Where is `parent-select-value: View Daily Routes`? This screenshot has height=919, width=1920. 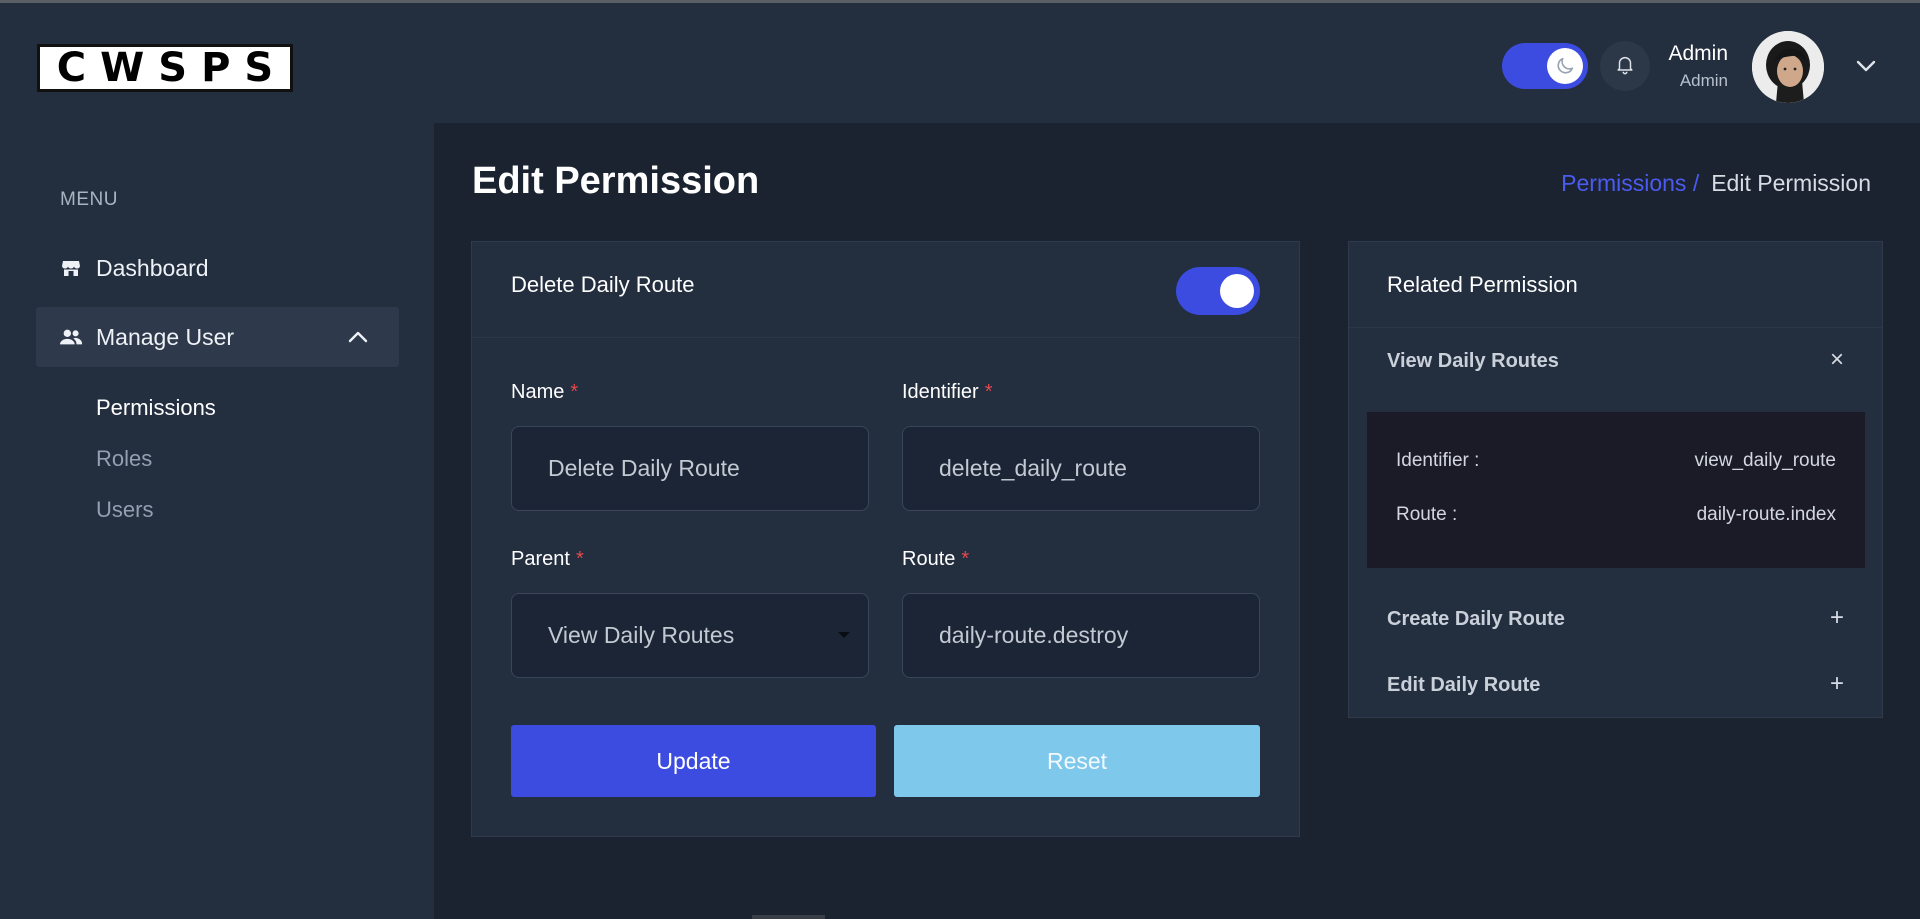
parent-select-value: View Daily Routes is located at coordinates (641, 635).